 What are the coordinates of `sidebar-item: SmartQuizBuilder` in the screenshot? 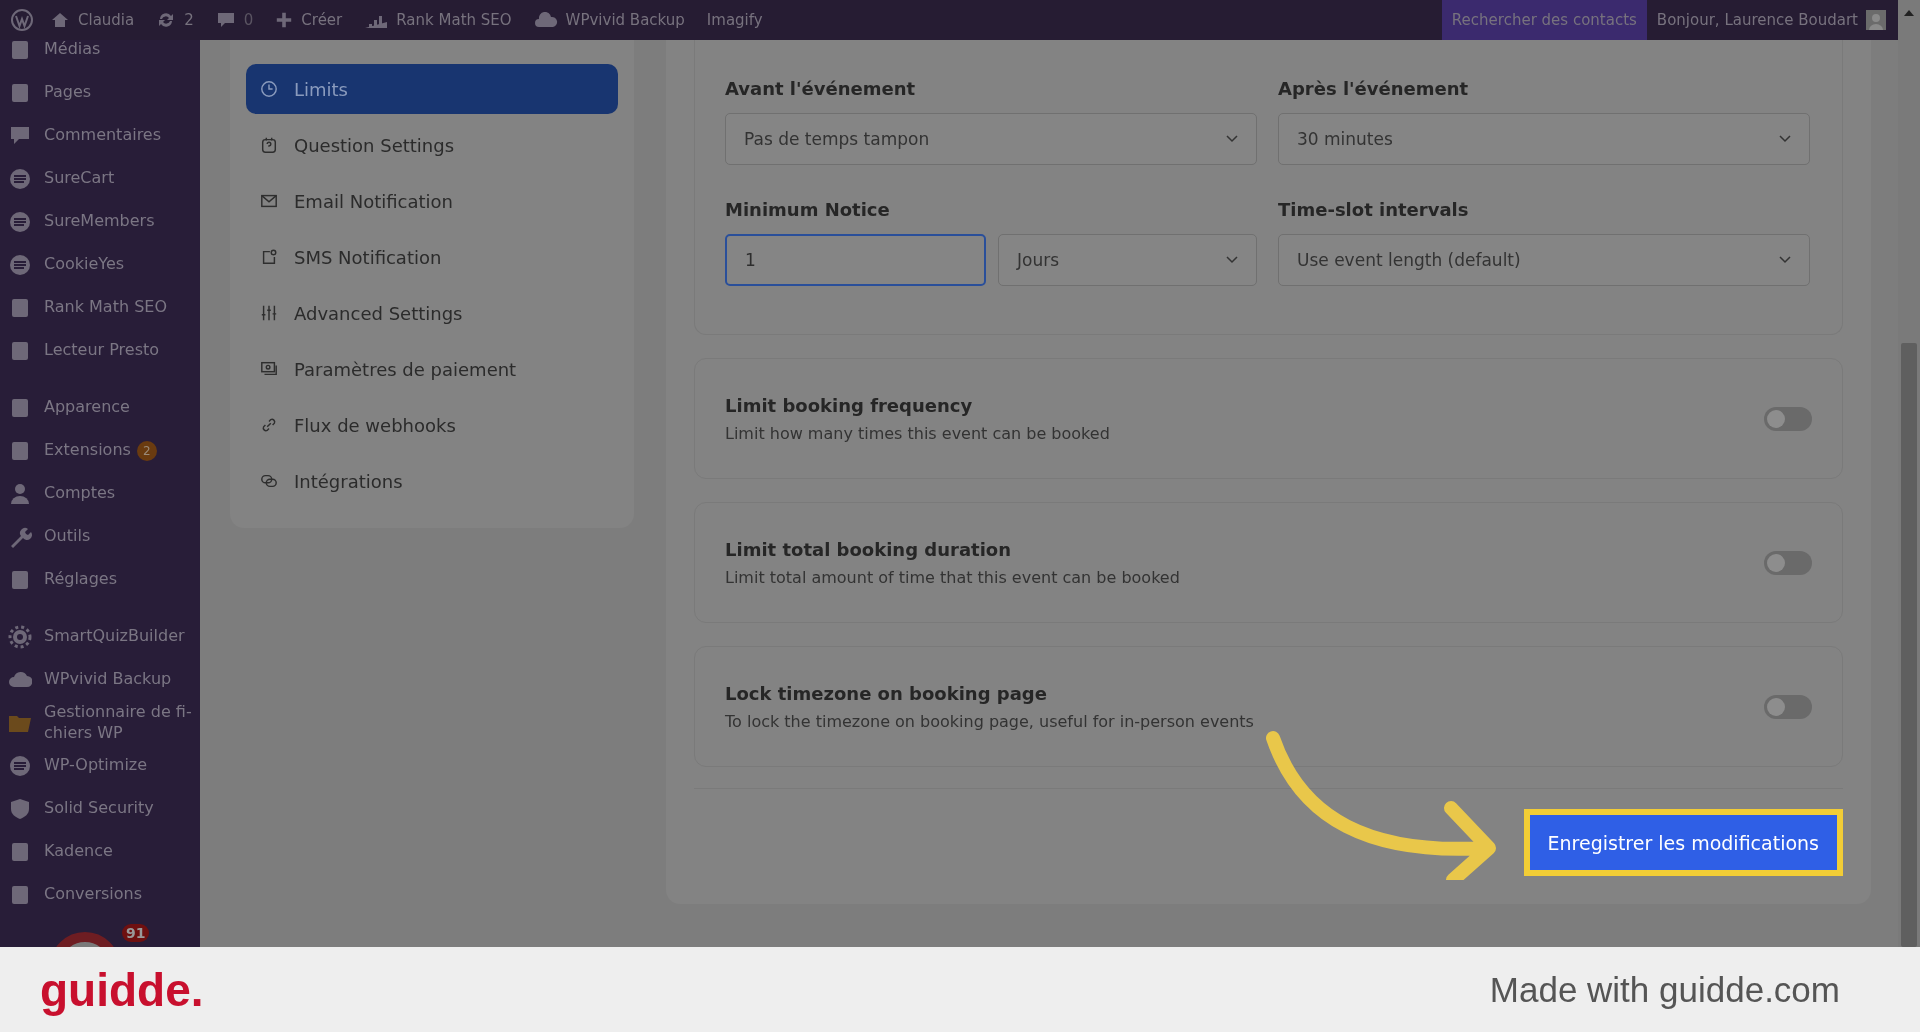 It's located at (100, 636).